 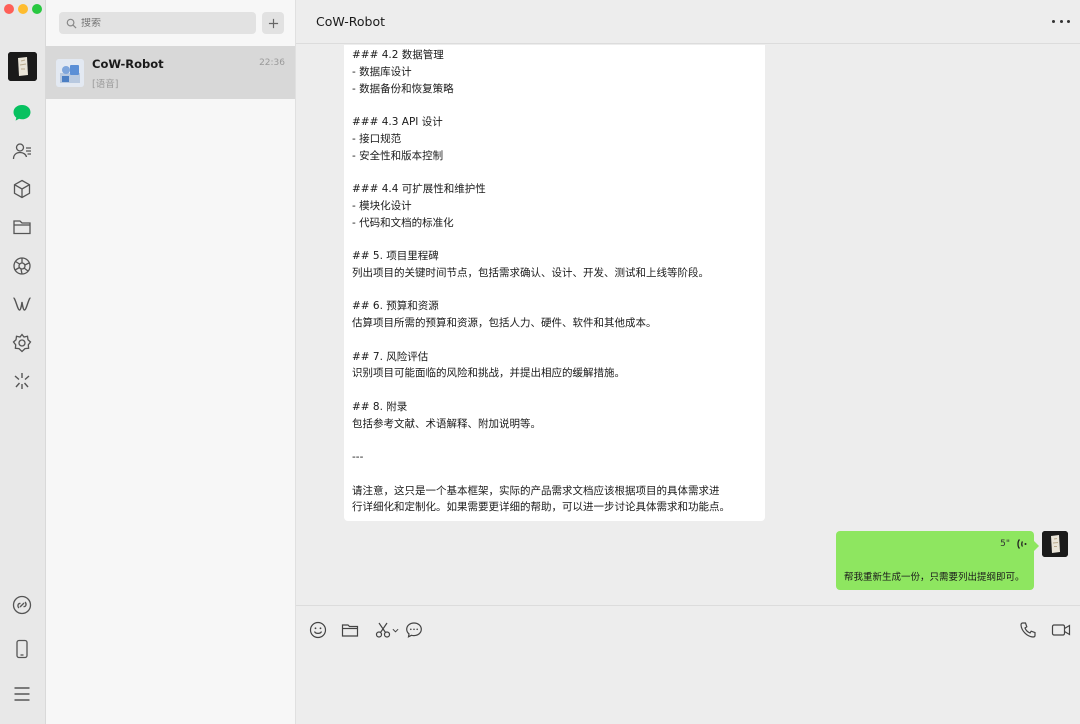 I want to click on video-call-button, so click(x=1061, y=630).